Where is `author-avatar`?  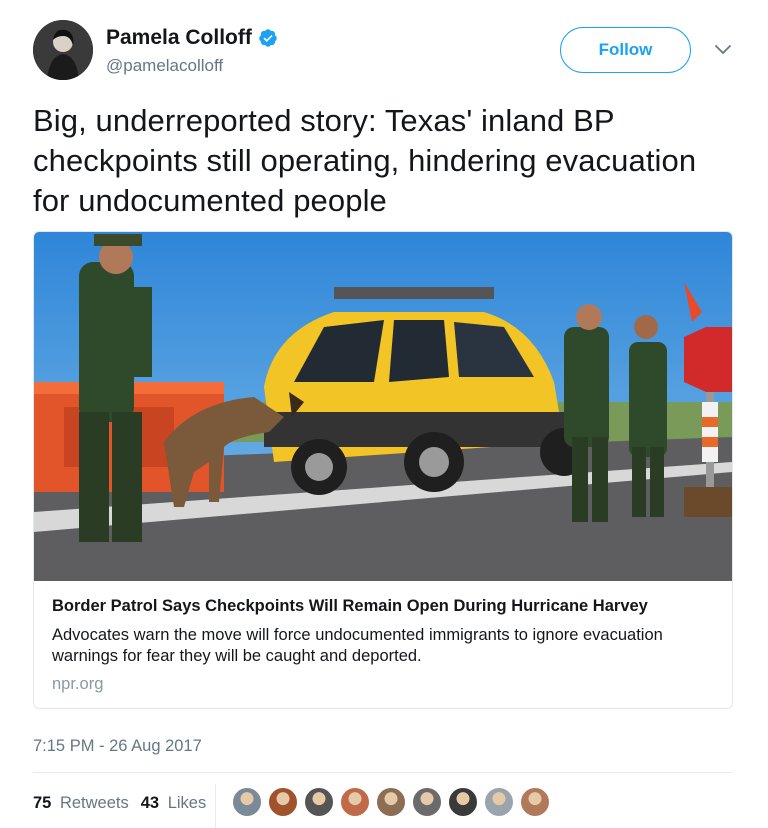
author-avatar is located at coordinates (63, 50).